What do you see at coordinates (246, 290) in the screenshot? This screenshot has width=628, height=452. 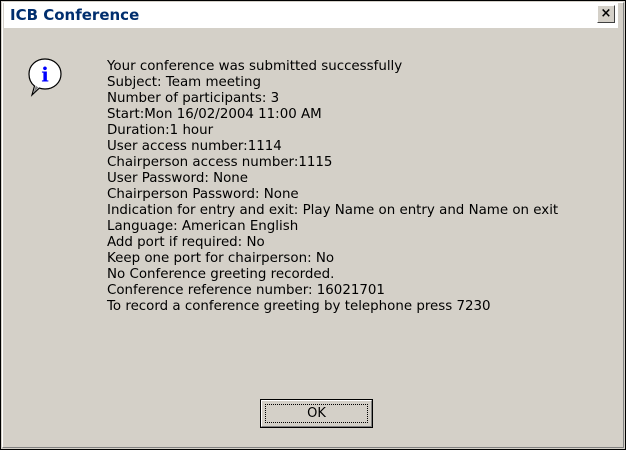 I see `message-line: Conference reference number: 16021701` at bounding box center [246, 290].